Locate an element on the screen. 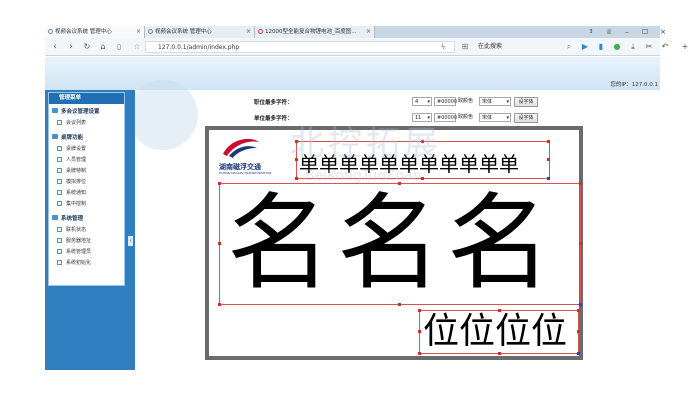 The image size is (700, 394). company-logo is located at coordinates (241, 148).